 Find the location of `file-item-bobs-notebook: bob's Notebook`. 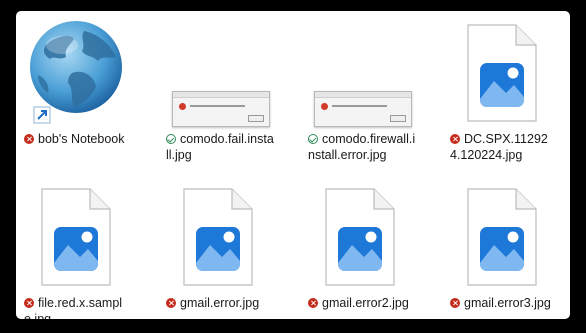

file-item-bobs-notebook: bob's Notebook is located at coordinates (76, 90).